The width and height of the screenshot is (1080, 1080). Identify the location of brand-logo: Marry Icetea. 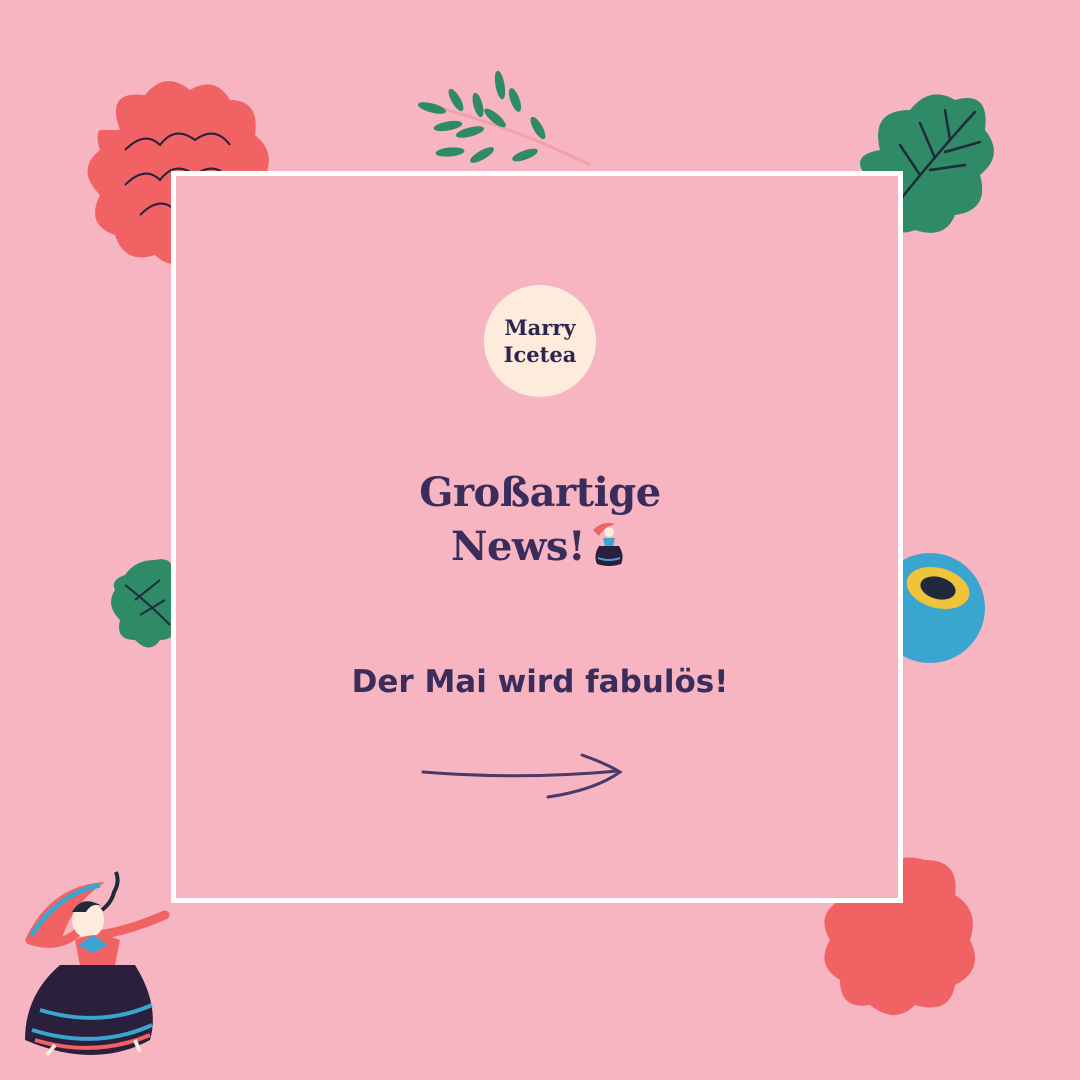
(540, 341).